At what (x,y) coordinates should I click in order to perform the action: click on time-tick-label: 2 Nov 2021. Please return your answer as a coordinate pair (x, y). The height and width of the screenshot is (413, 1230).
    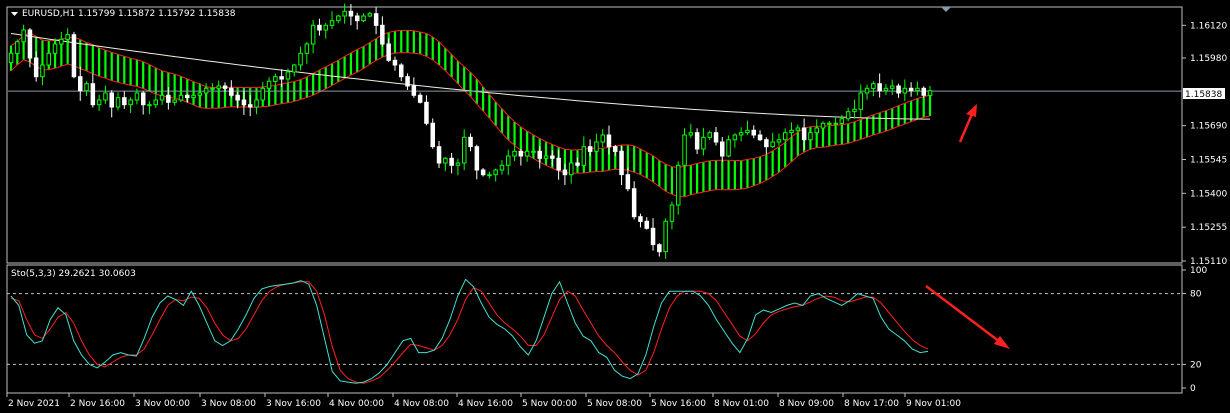
    Looking at the image, I should click on (34, 404).